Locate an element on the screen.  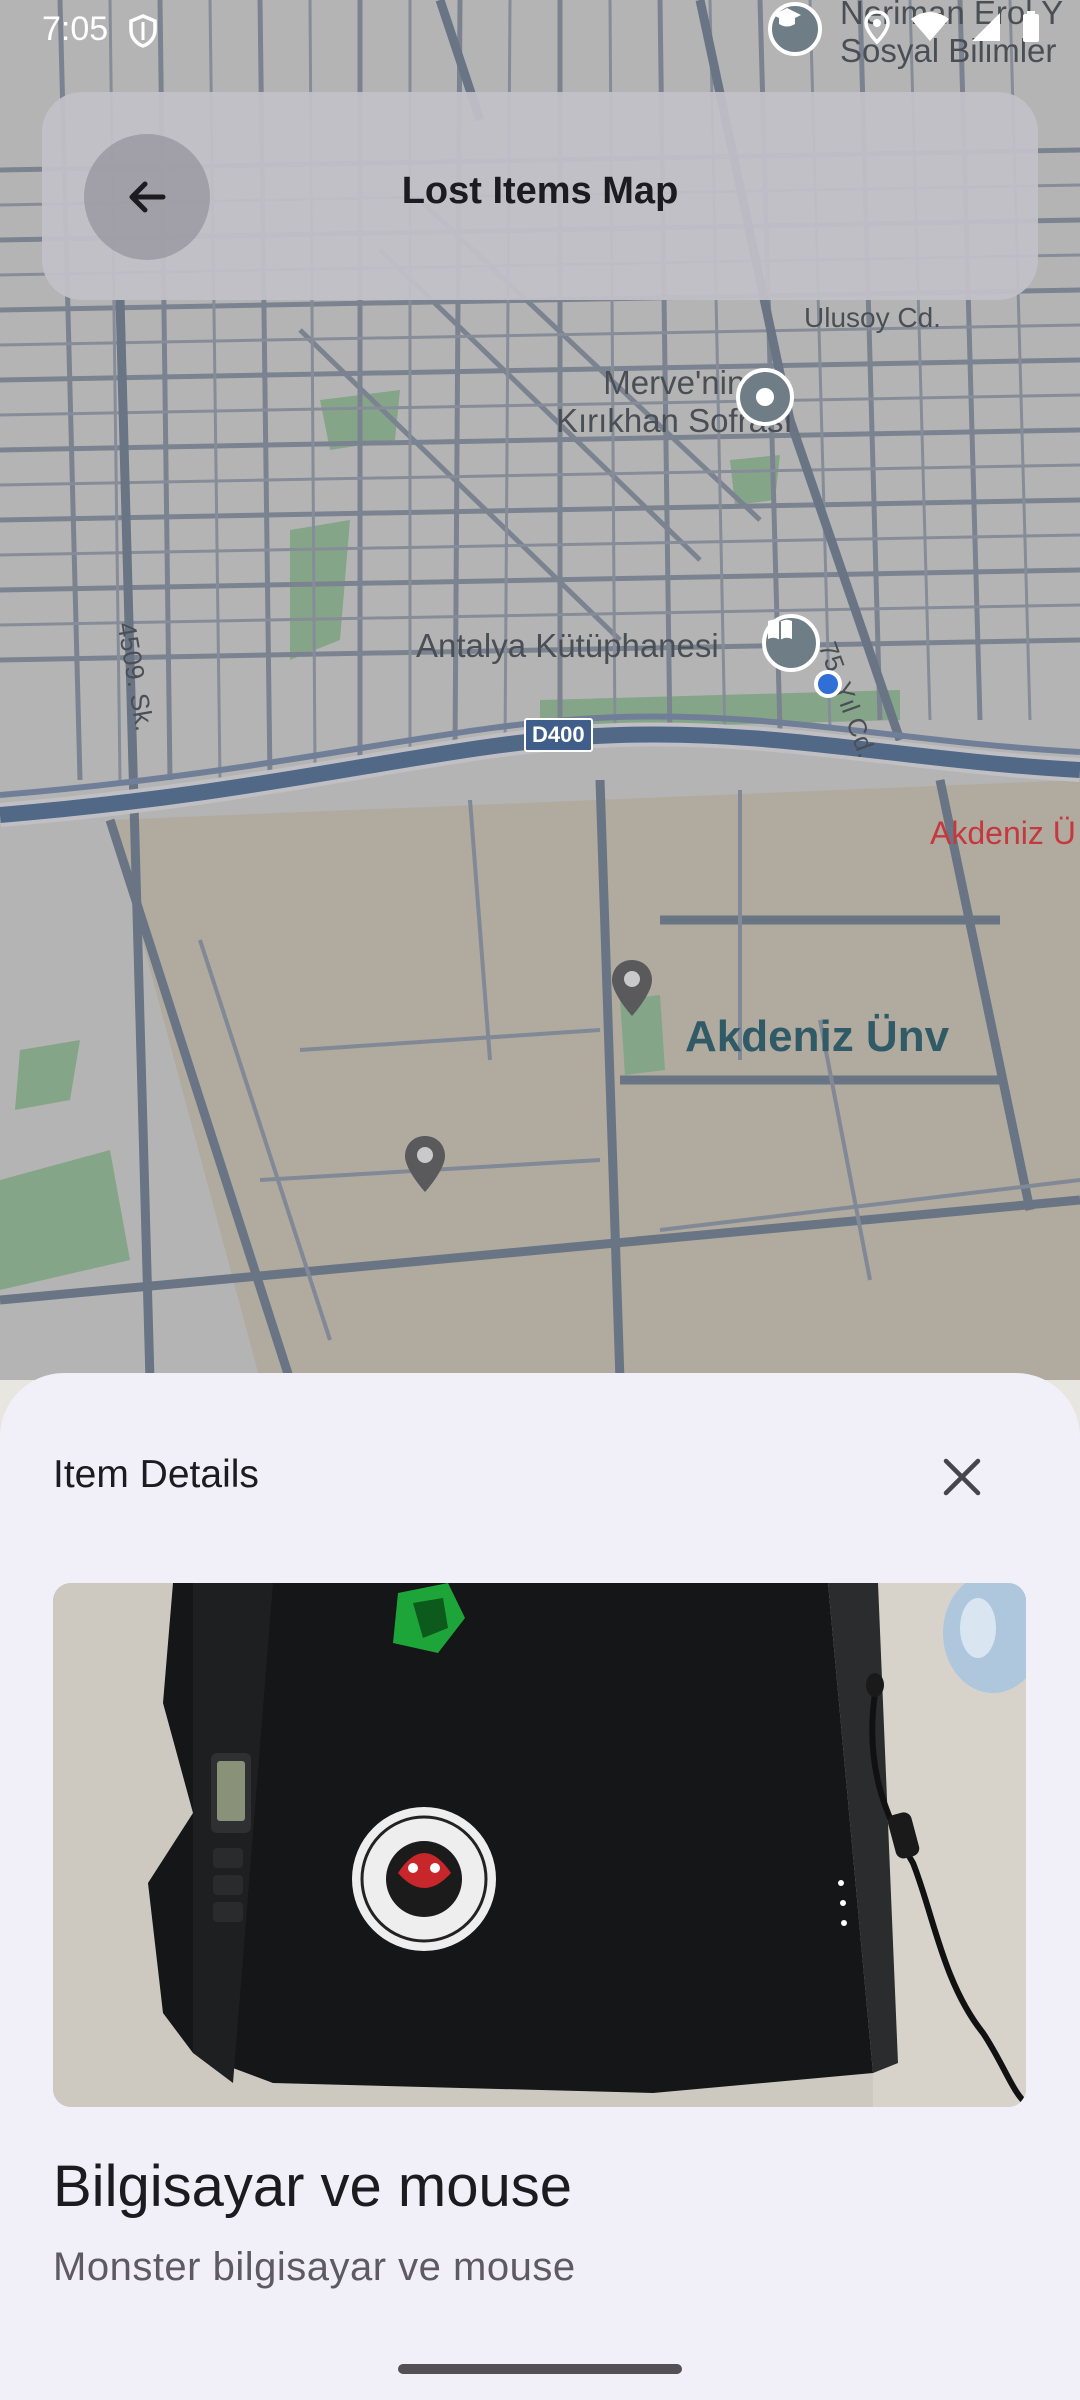
map-label-ulusoy: Ulusoy Cd. is located at coordinates (872, 317).